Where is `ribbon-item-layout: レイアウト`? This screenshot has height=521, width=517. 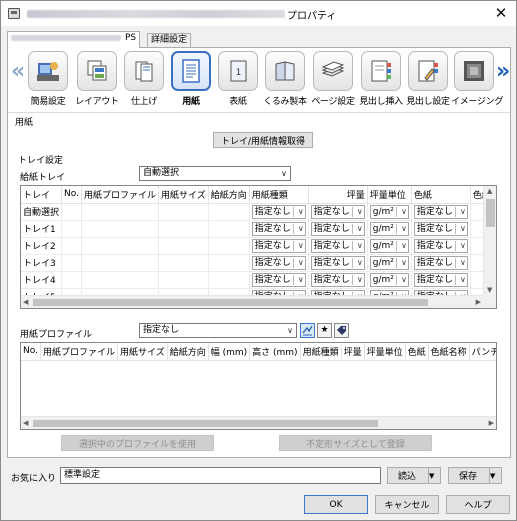
ribbon-item-layout: レイアウト is located at coordinates (97, 79).